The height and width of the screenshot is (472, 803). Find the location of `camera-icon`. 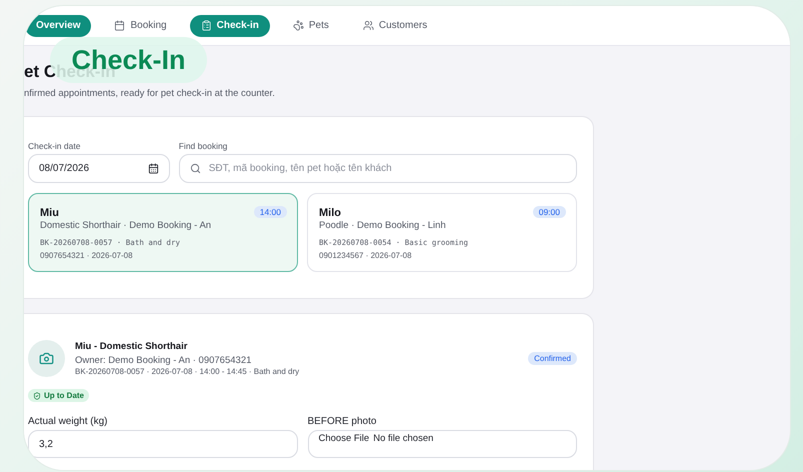

camera-icon is located at coordinates (46, 358).